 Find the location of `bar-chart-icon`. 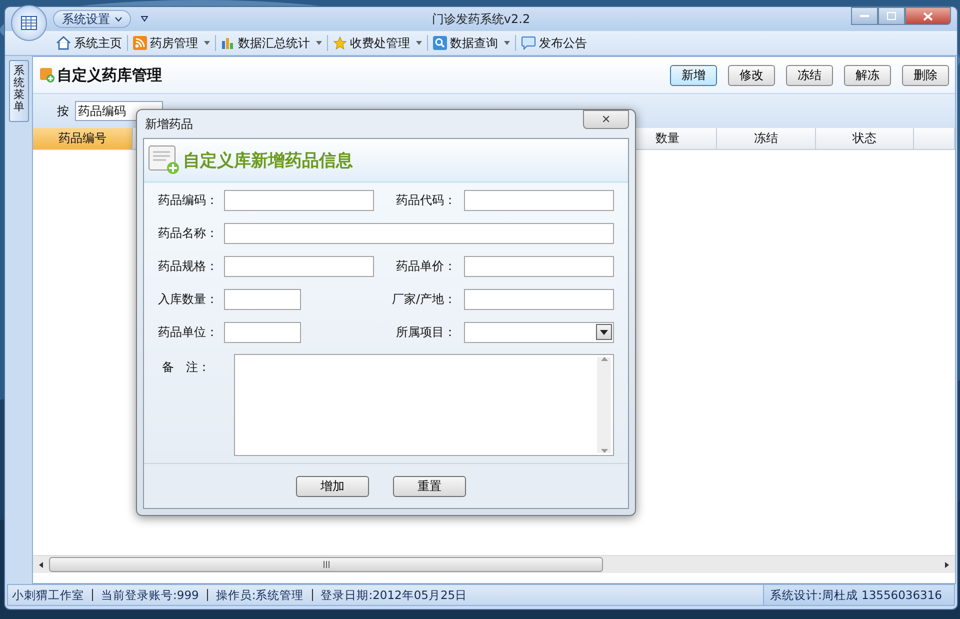

bar-chart-icon is located at coordinates (228, 43).